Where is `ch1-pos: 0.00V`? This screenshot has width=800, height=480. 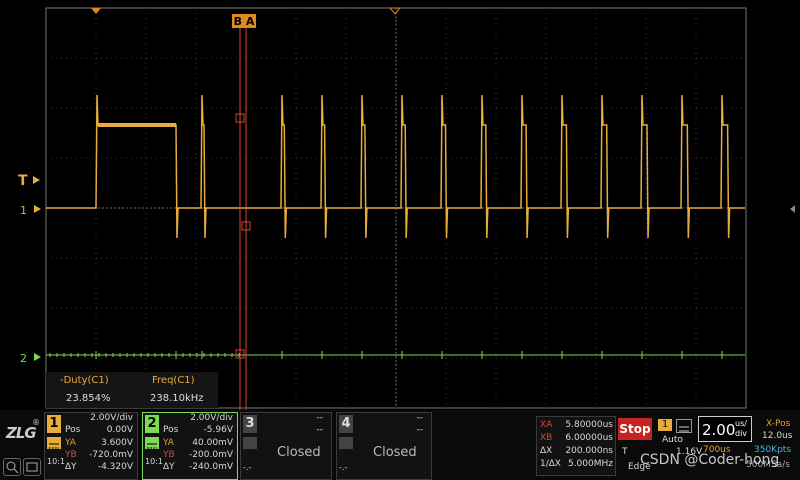 ch1-pos: 0.00V is located at coordinates (119, 430).